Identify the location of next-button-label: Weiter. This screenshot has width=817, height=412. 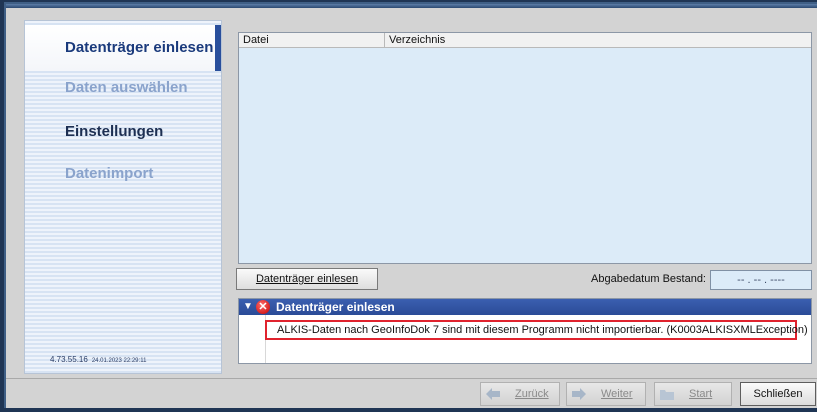
(617, 394).